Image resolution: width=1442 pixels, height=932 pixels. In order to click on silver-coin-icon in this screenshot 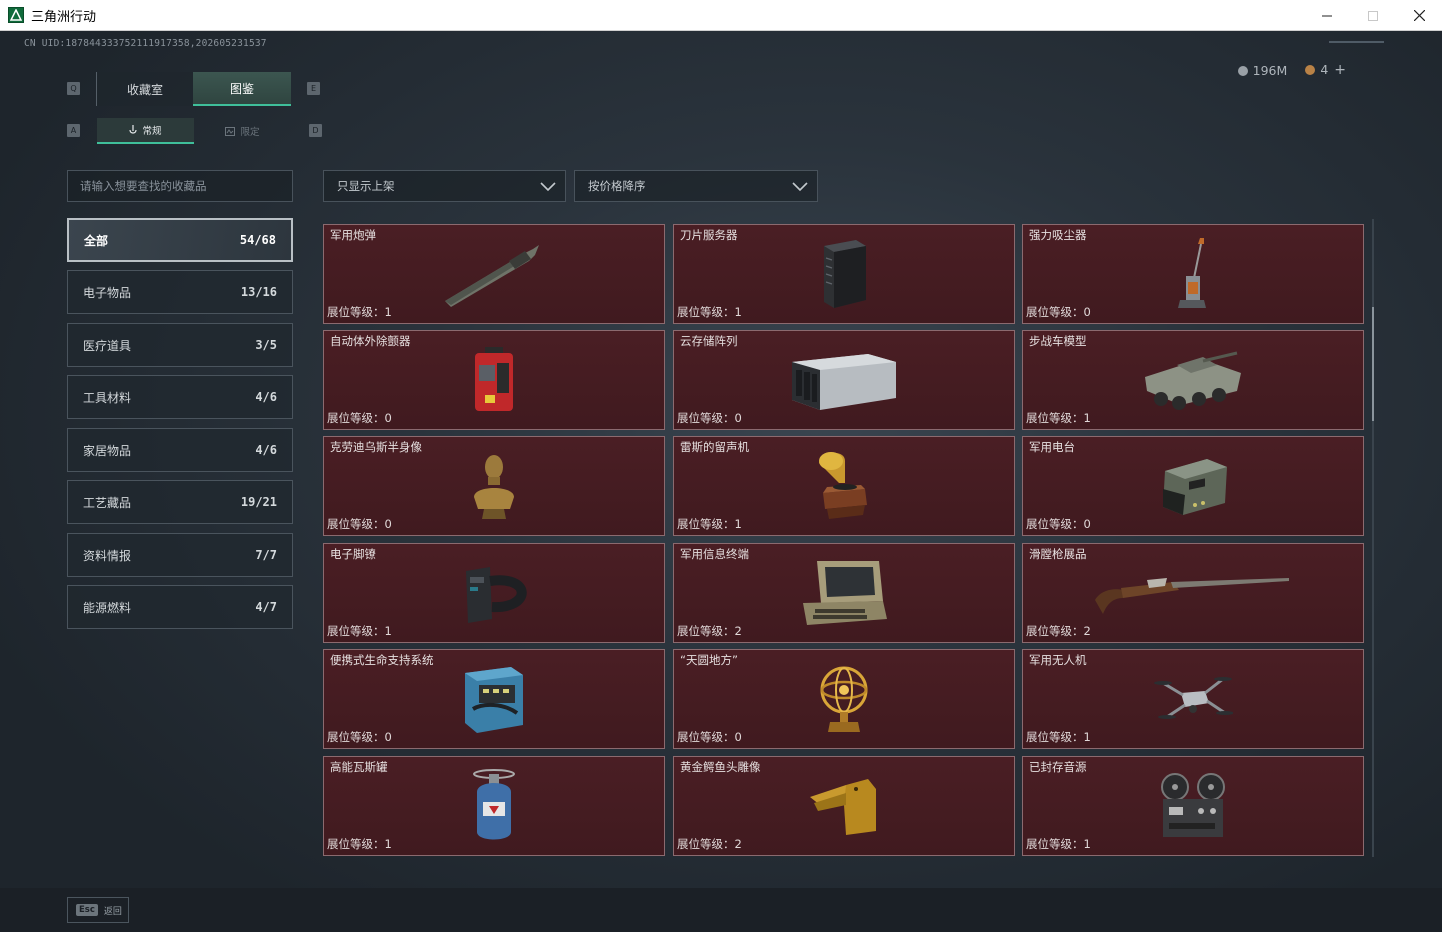, I will do `click(1242, 70)`.